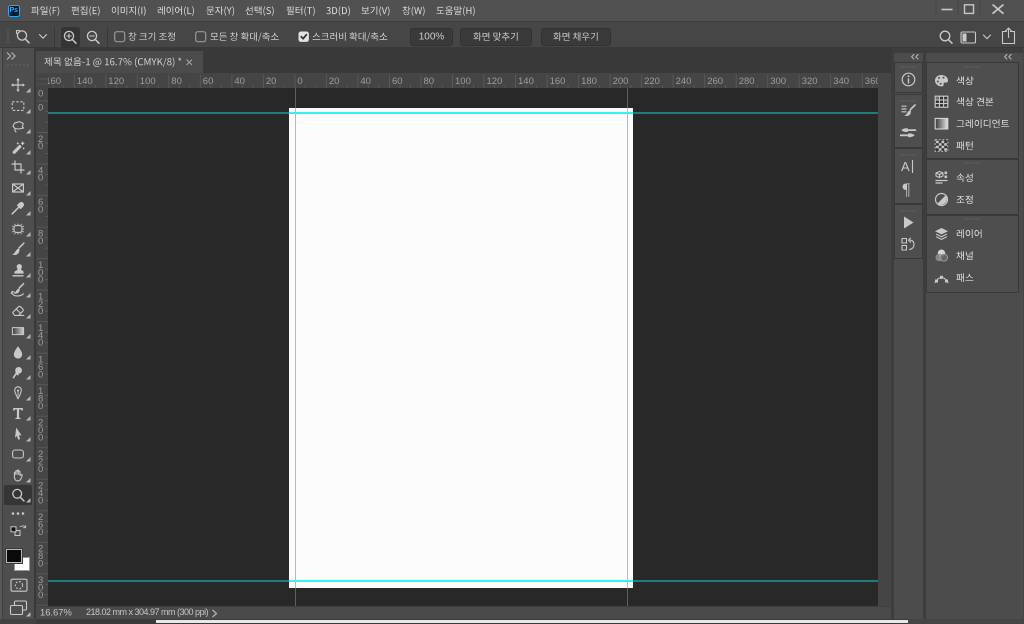 The width and height of the screenshot is (1024, 624). What do you see at coordinates (558, 81) in the screenshot?
I see `svg-text: 160` at bounding box center [558, 81].